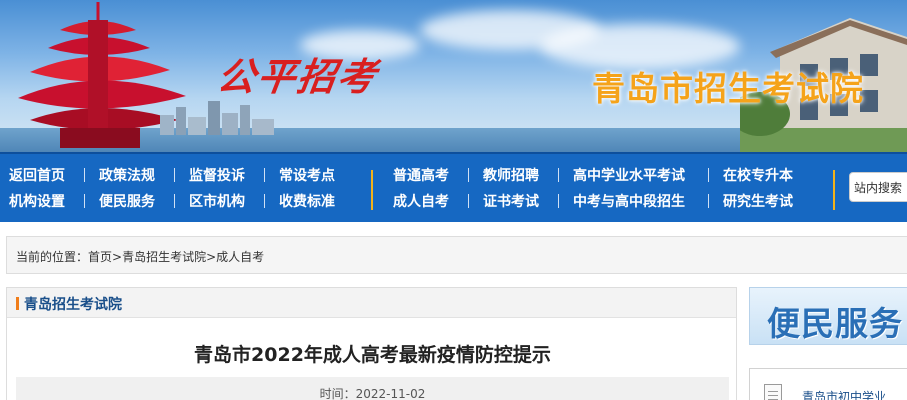 This screenshot has height=400, width=907. What do you see at coordinates (372, 355) in the screenshot?
I see `article-title: 青岛市2022年成人高考最新疫情防控提示` at bounding box center [372, 355].